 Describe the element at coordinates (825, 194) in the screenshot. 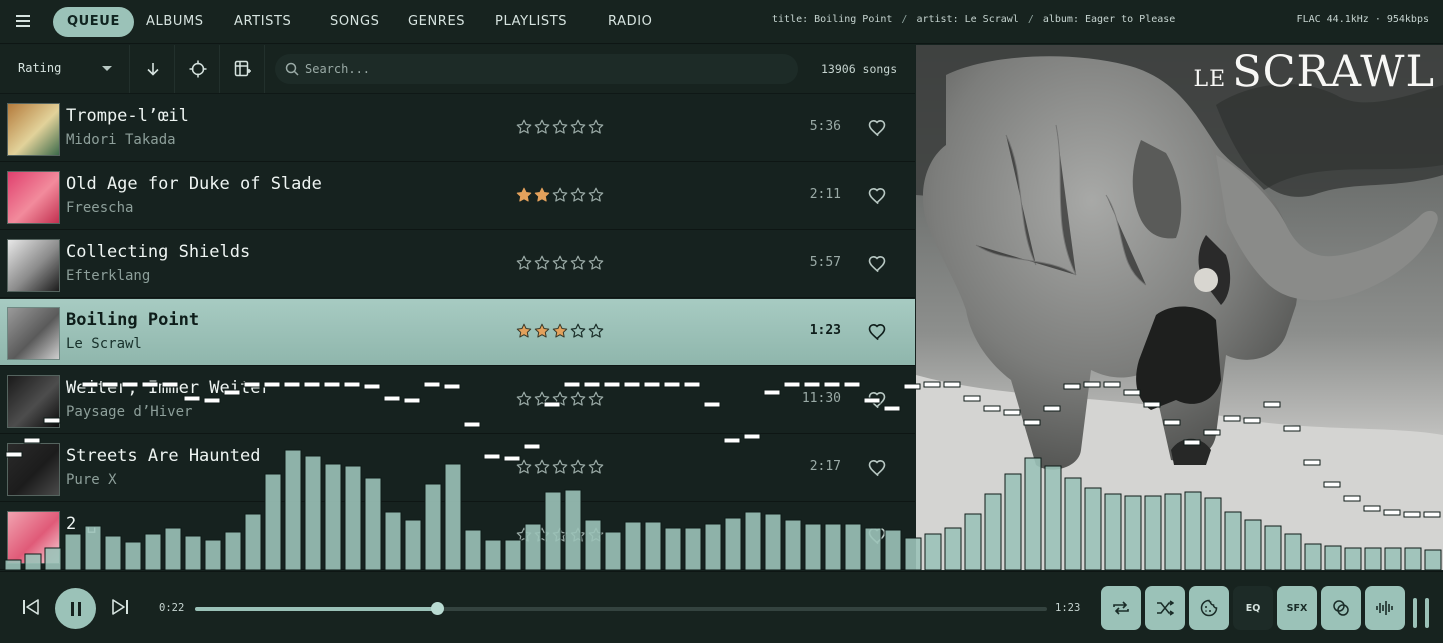

I see `song-duration: 2:11` at that location.